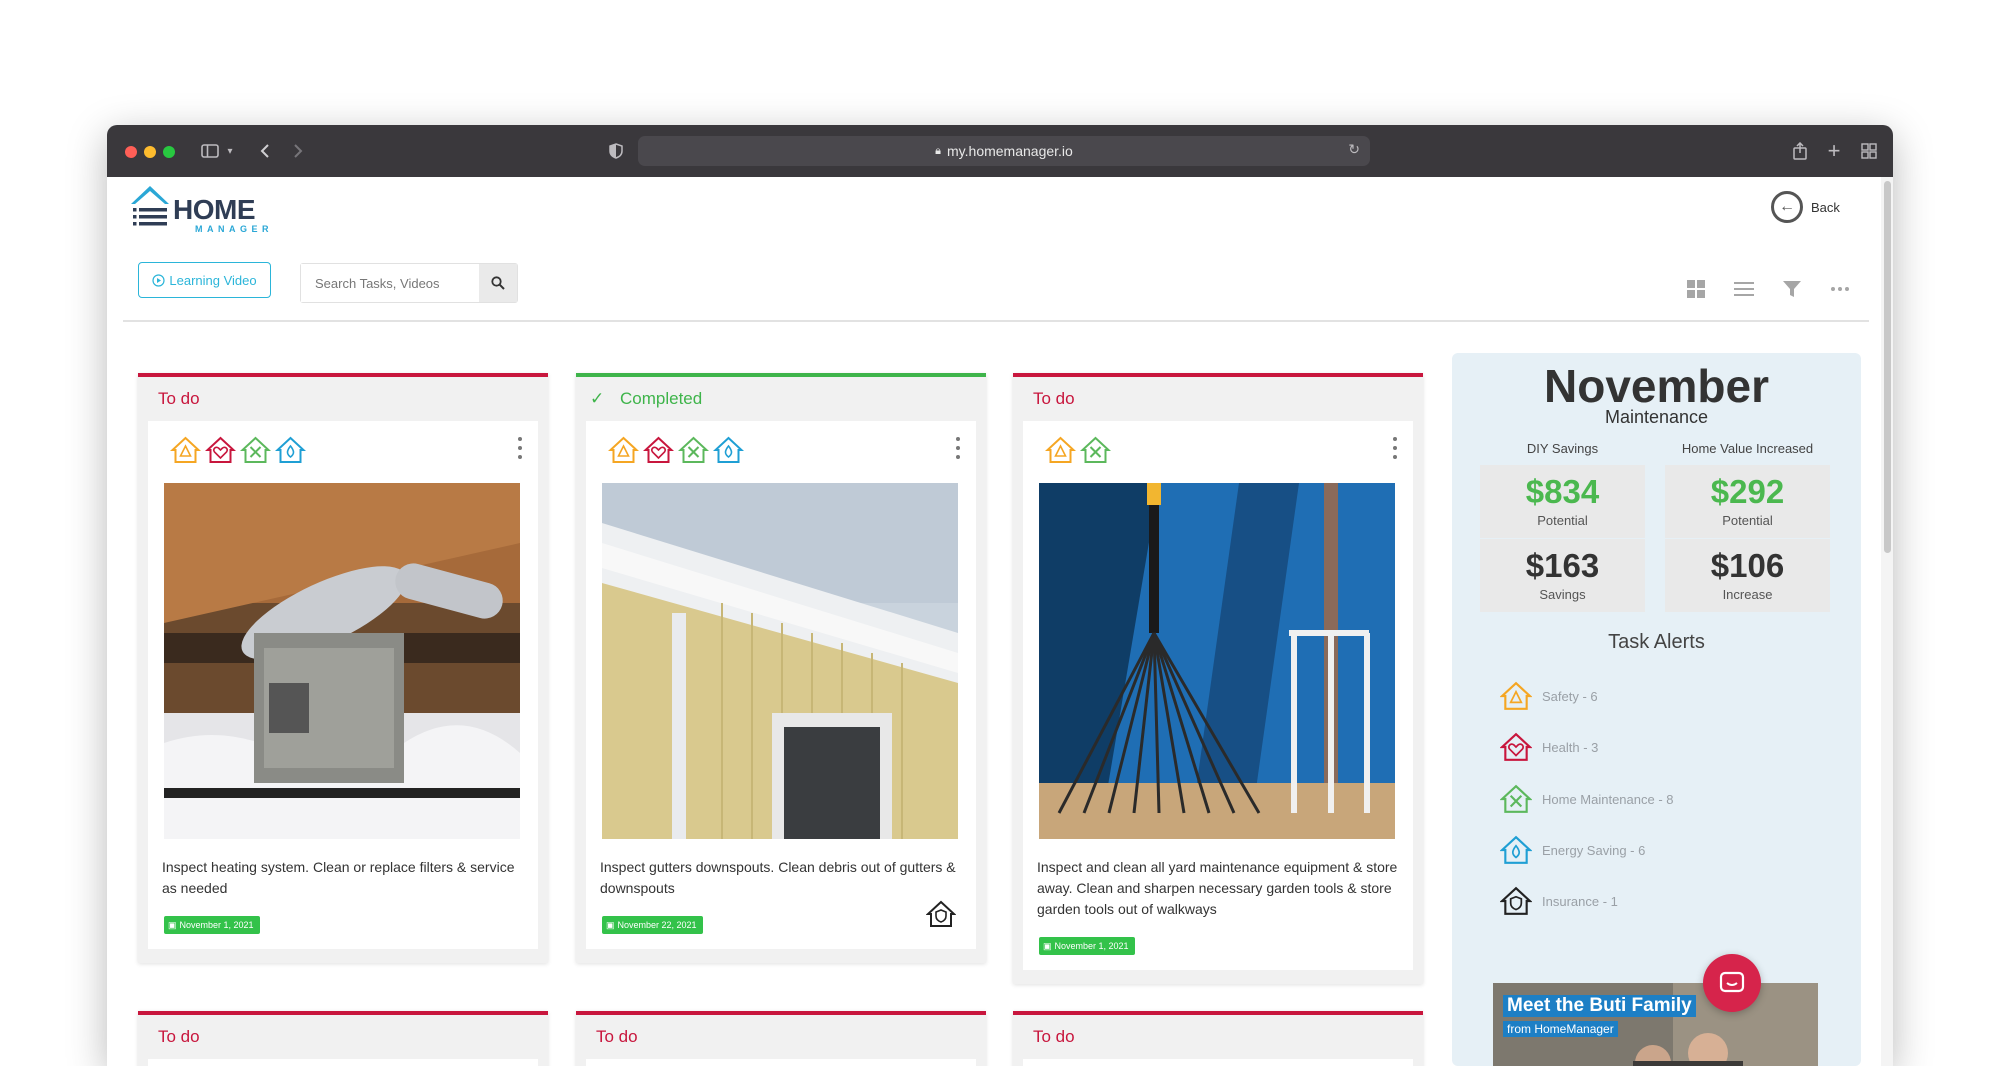  What do you see at coordinates (652, 925) in the screenshot?
I see `task-date-badge: ▣ November 22, 2021` at bounding box center [652, 925].